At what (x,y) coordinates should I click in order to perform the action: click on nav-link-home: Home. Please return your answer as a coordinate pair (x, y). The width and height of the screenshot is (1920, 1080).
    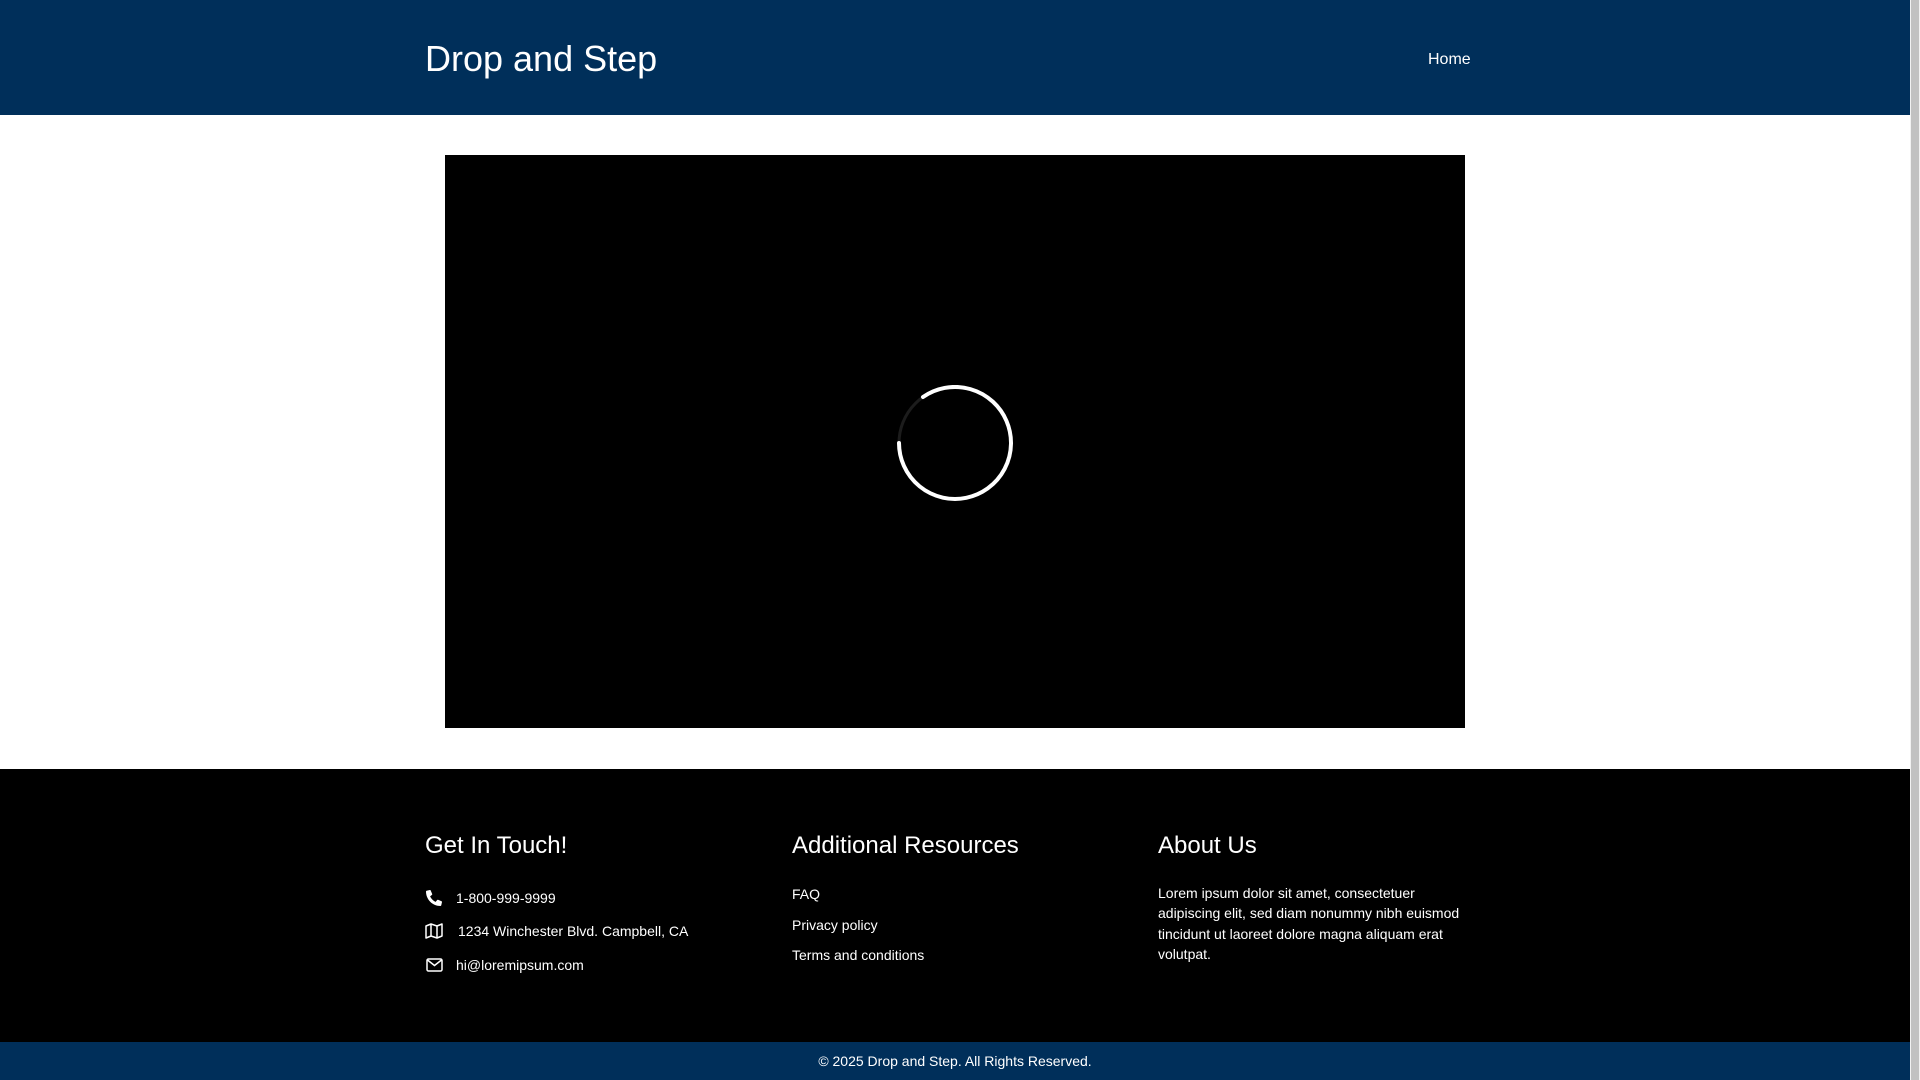
    Looking at the image, I should click on (1449, 60).